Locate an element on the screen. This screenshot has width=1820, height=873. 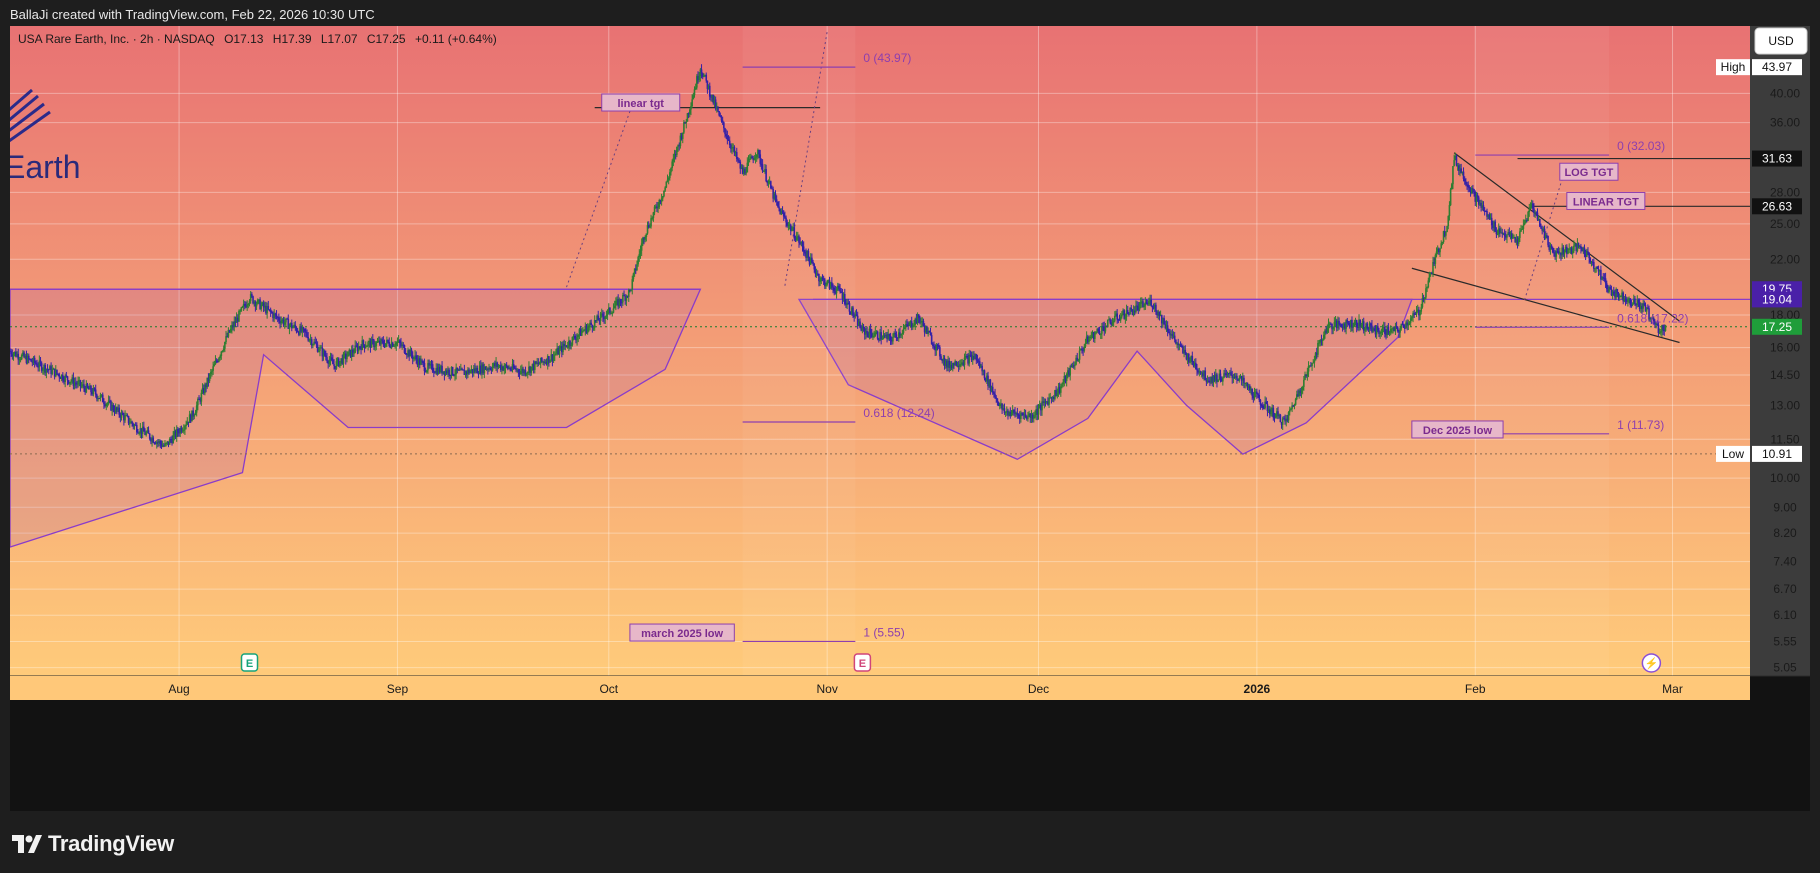
annotation-tag-label: LINEAR TGT is located at coordinates (1606, 202).